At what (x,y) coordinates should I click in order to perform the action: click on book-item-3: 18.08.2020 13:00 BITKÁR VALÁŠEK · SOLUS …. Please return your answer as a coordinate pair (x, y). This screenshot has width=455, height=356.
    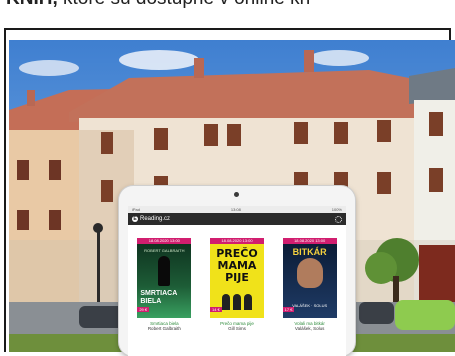
    Looking at the image, I should click on (310, 284).